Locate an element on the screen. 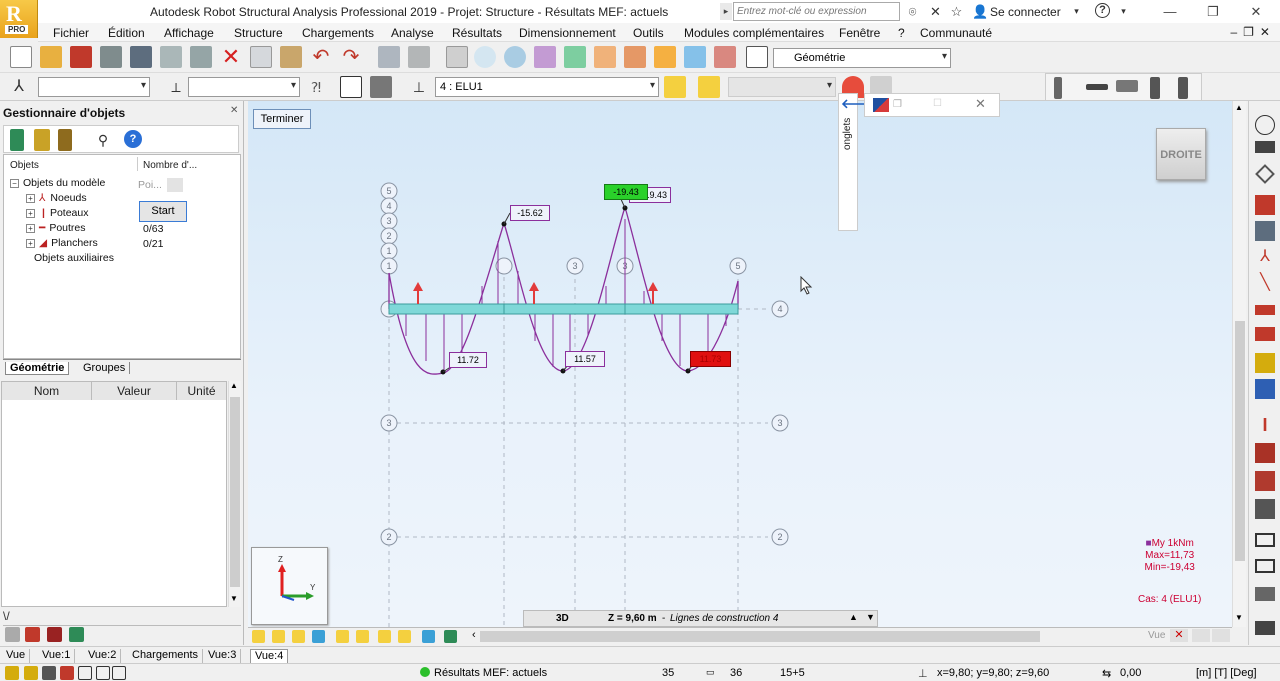 This screenshot has height=681, width=1280. binoculars-icon: ⌾ is located at coordinates (912, 11).